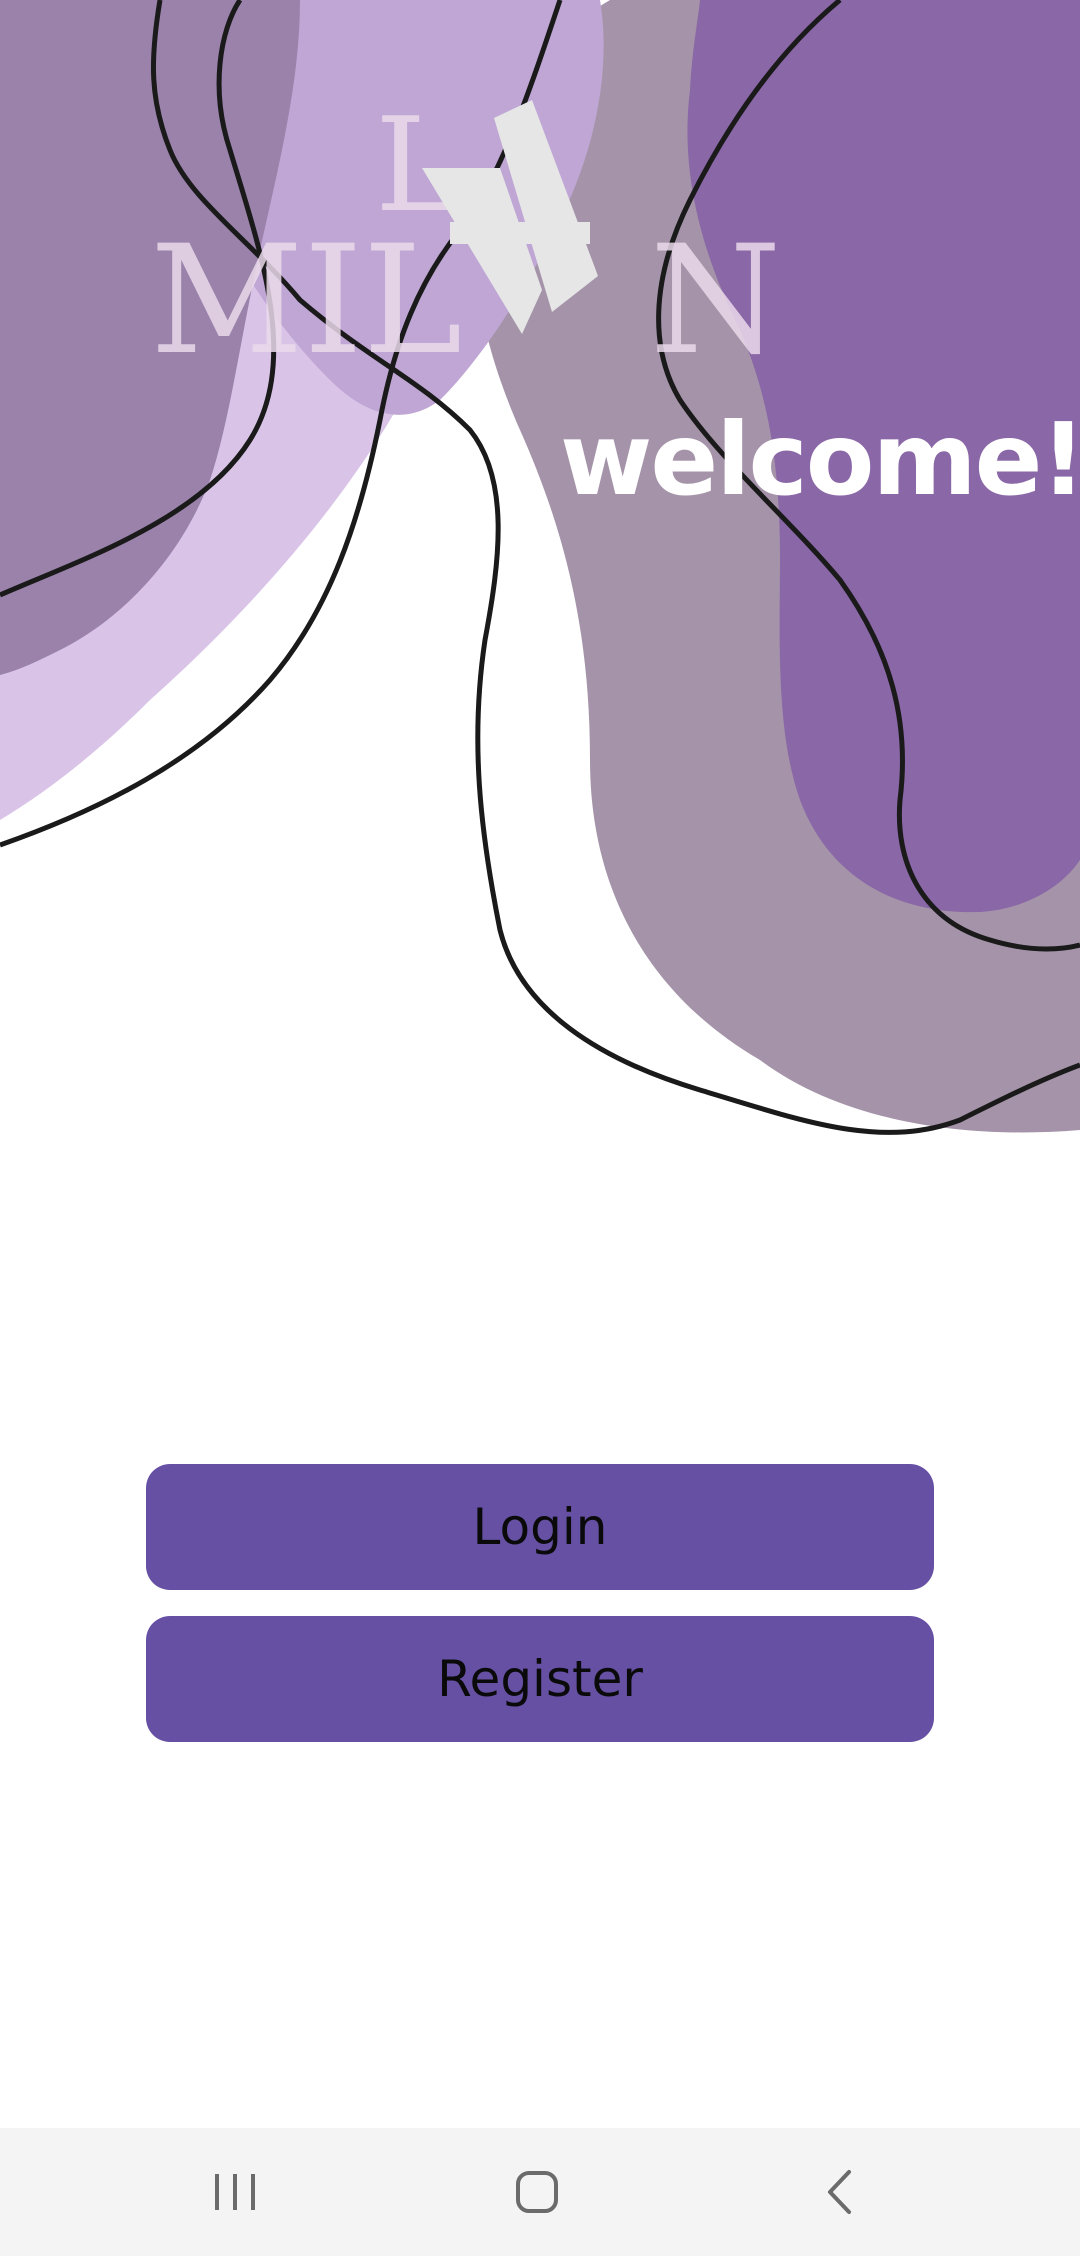 Image resolution: width=1080 pixels, height=2256 pixels. I want to click on home-button, so click(537, 2192).